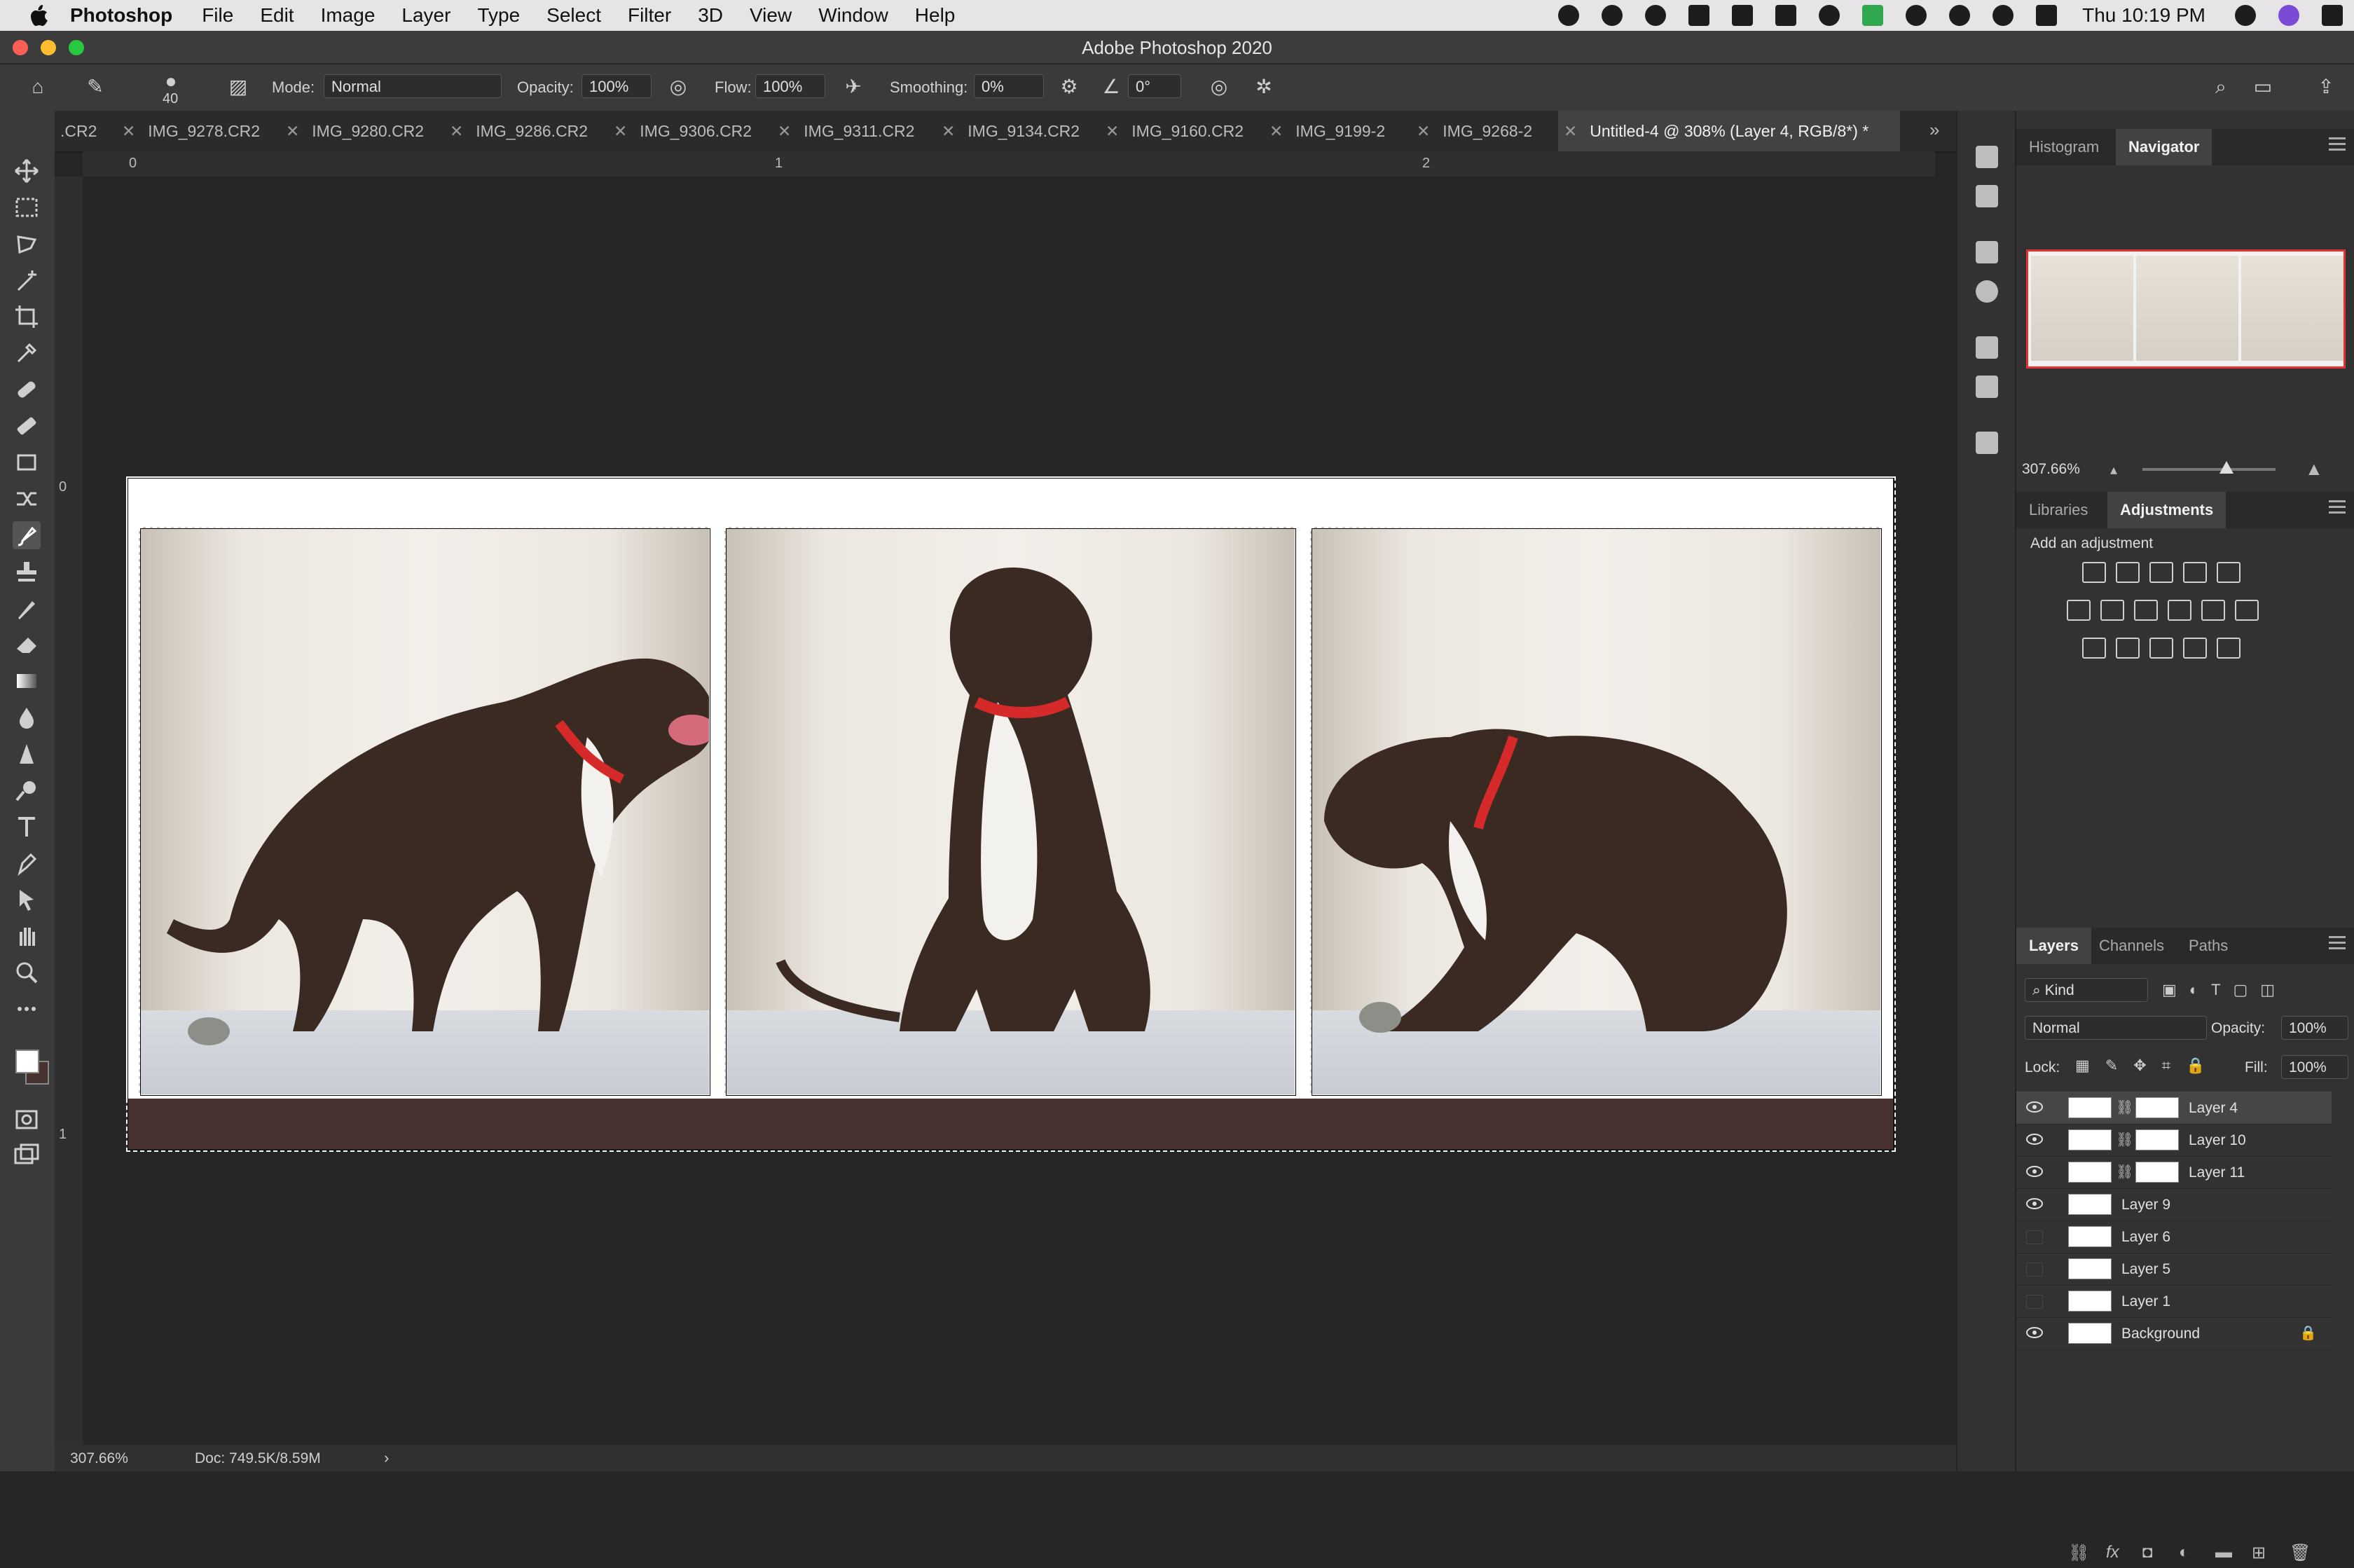  Describe the element at coordinates (2146, 610) in the screenshot. I see `black-white-icon` at that location.